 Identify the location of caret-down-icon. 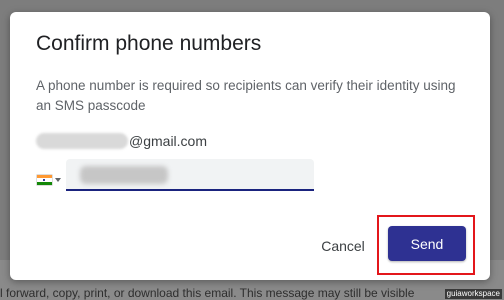
(58, 180).